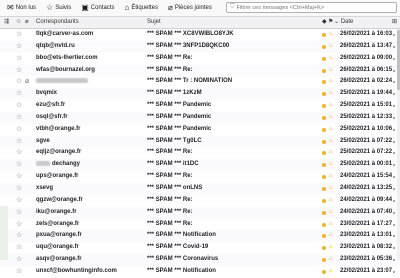 The height and width of the screenshot is (278, 400). Describe the element at coordinates (190, 8) in the screenshot. I see `attachments-filter-button: ⌀ Pièces jointes` at that location.